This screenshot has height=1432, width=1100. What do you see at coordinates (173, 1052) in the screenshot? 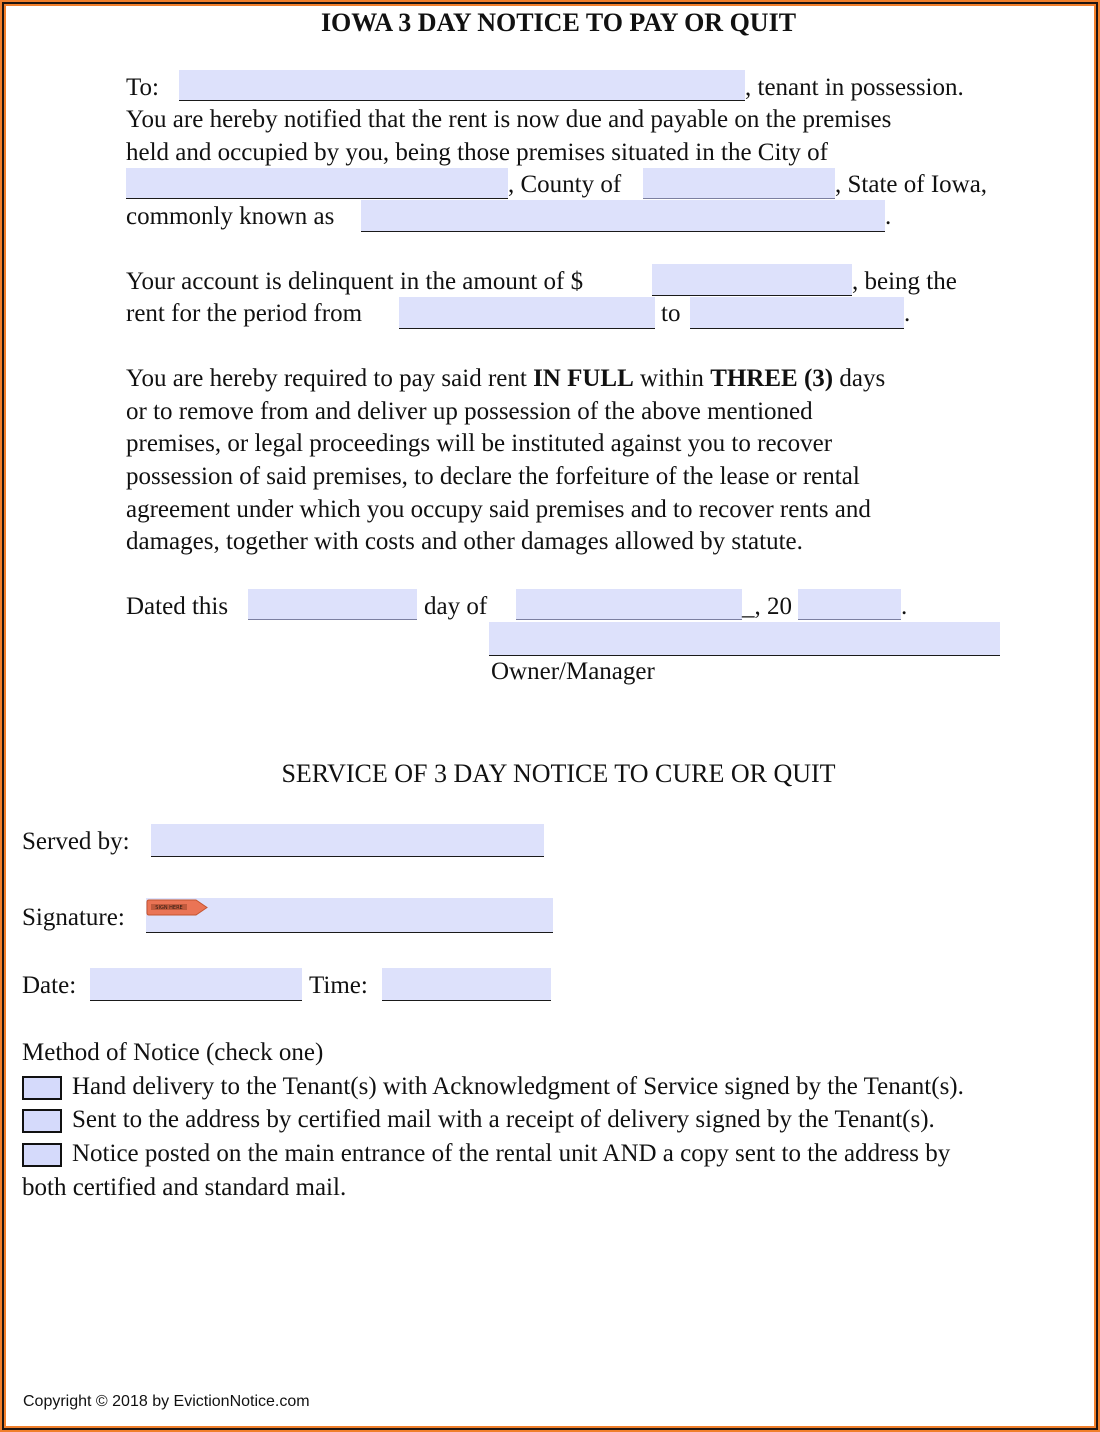
I see `method-label: Method of Notice (check one)` at bounding box center [173, 1052].